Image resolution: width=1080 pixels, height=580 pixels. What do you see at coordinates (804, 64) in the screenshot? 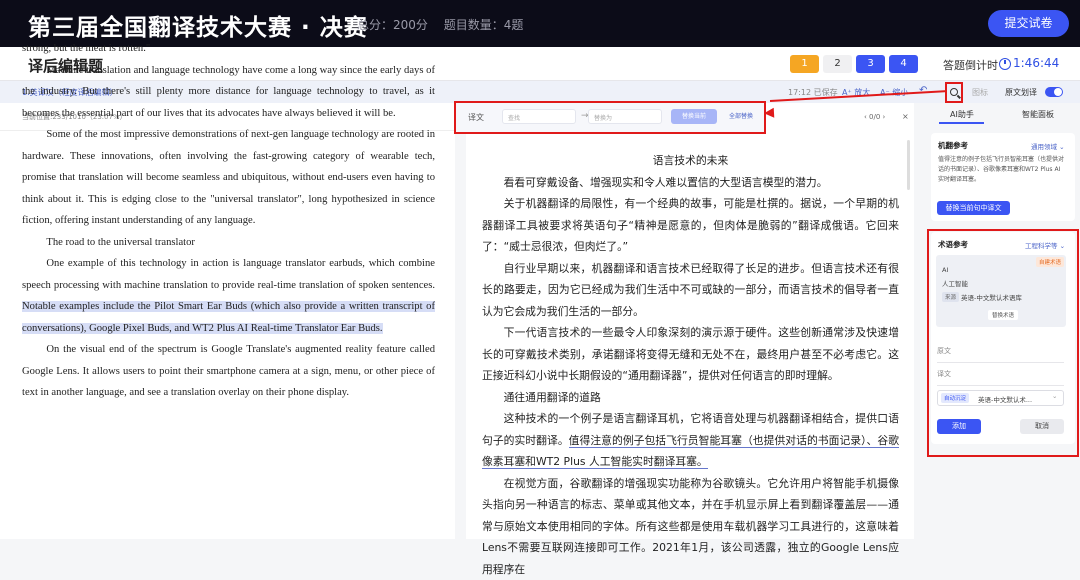
I see `question-nav-1: 1` at bounding box center [804, 64].